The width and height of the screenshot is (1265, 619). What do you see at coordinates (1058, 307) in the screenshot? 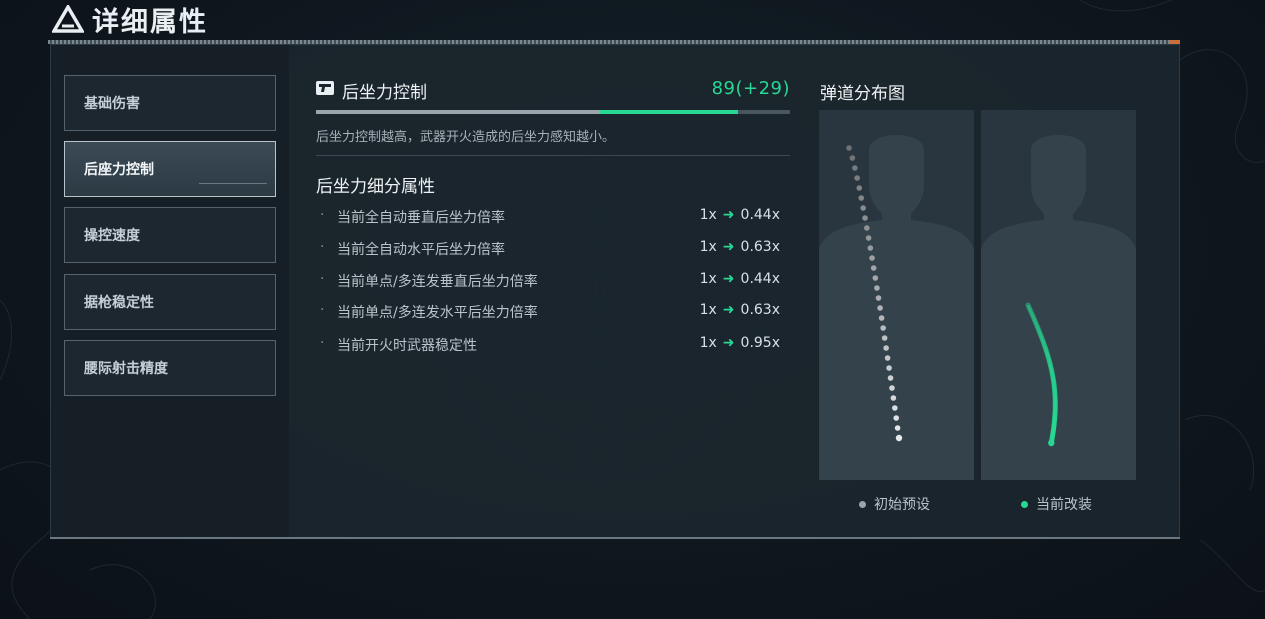
I see `target-silhouette` at bounding box center [1058, 307].